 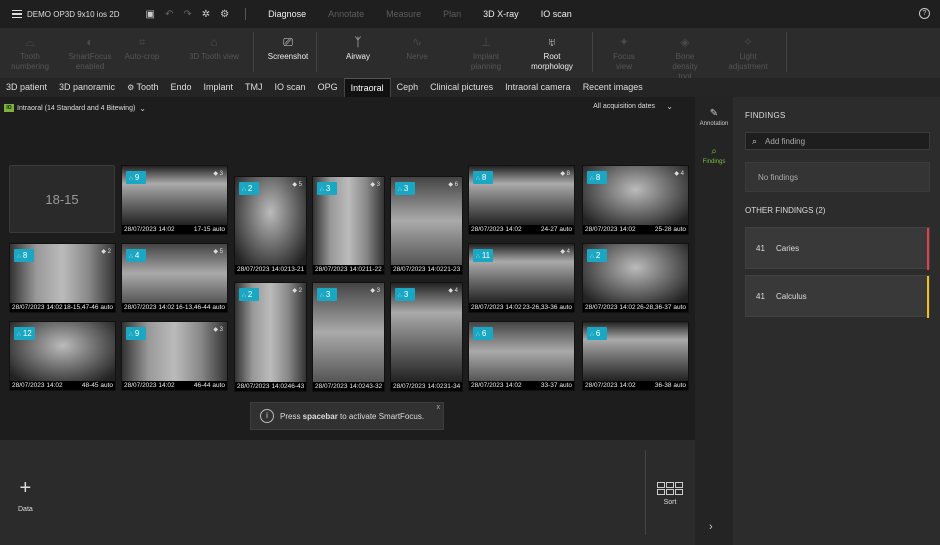 What do you see at coordinates (348, 337) in the screenshot?
I see `xray-thumbnail: ∴3◆ 328/07/2023 14:0243-32 auto` at bounding box center [348, 337].